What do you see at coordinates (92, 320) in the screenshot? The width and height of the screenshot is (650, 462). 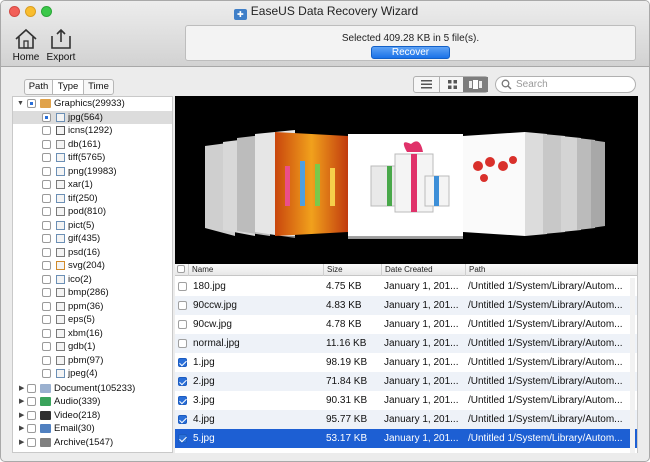 I see `tree-item-eps: eps(5)` at bounding box center [92, 320].